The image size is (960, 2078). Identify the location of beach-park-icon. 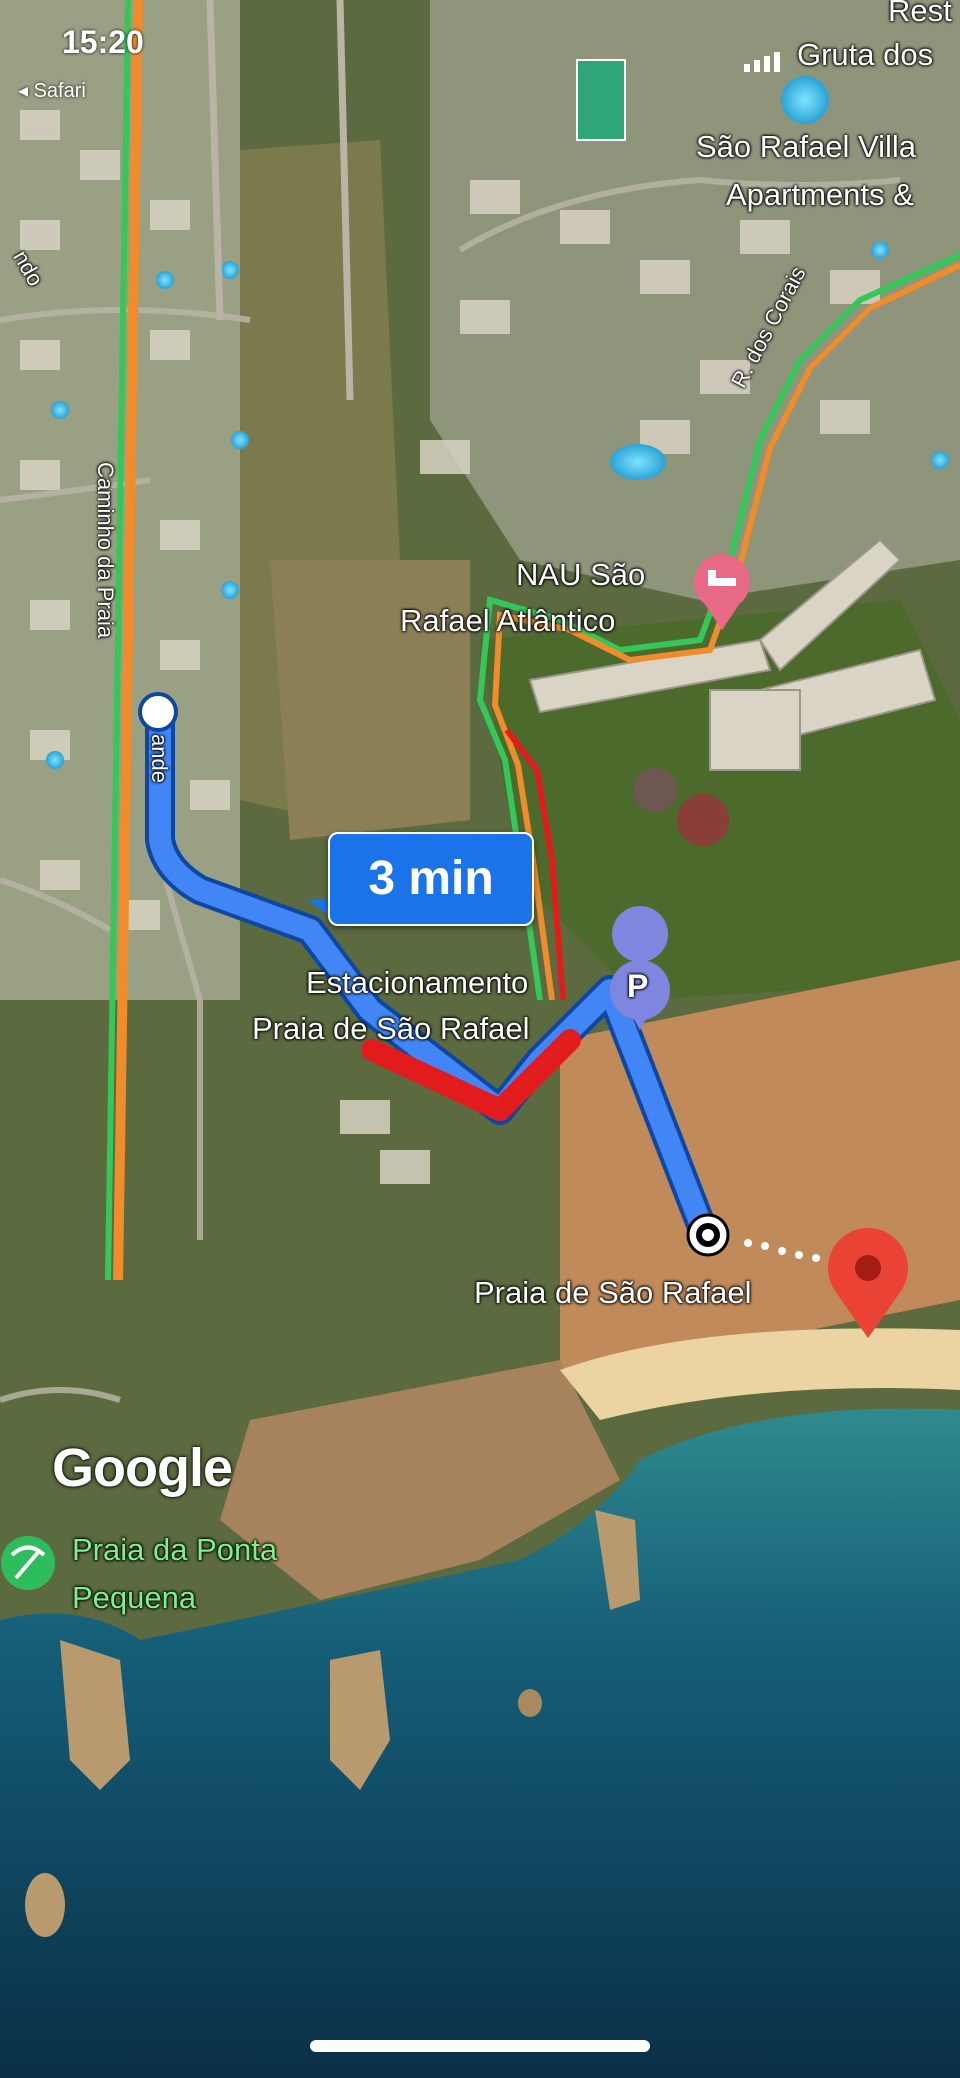
(28, 1563).